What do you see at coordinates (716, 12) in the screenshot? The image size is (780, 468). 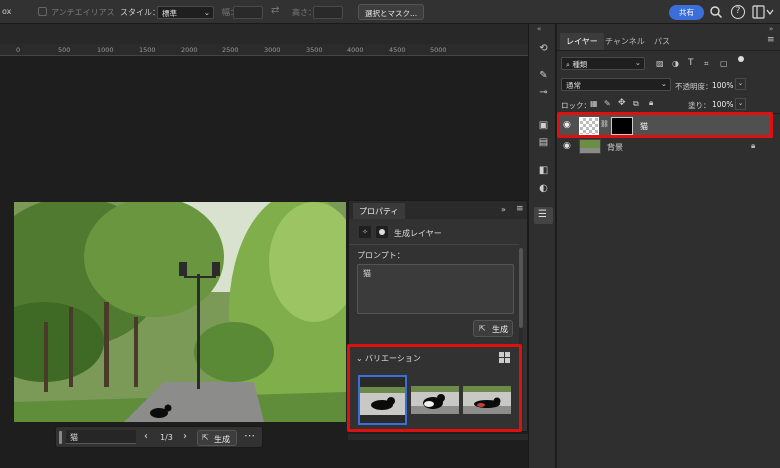 I see `search-icon` at bounding box center [716, 12].